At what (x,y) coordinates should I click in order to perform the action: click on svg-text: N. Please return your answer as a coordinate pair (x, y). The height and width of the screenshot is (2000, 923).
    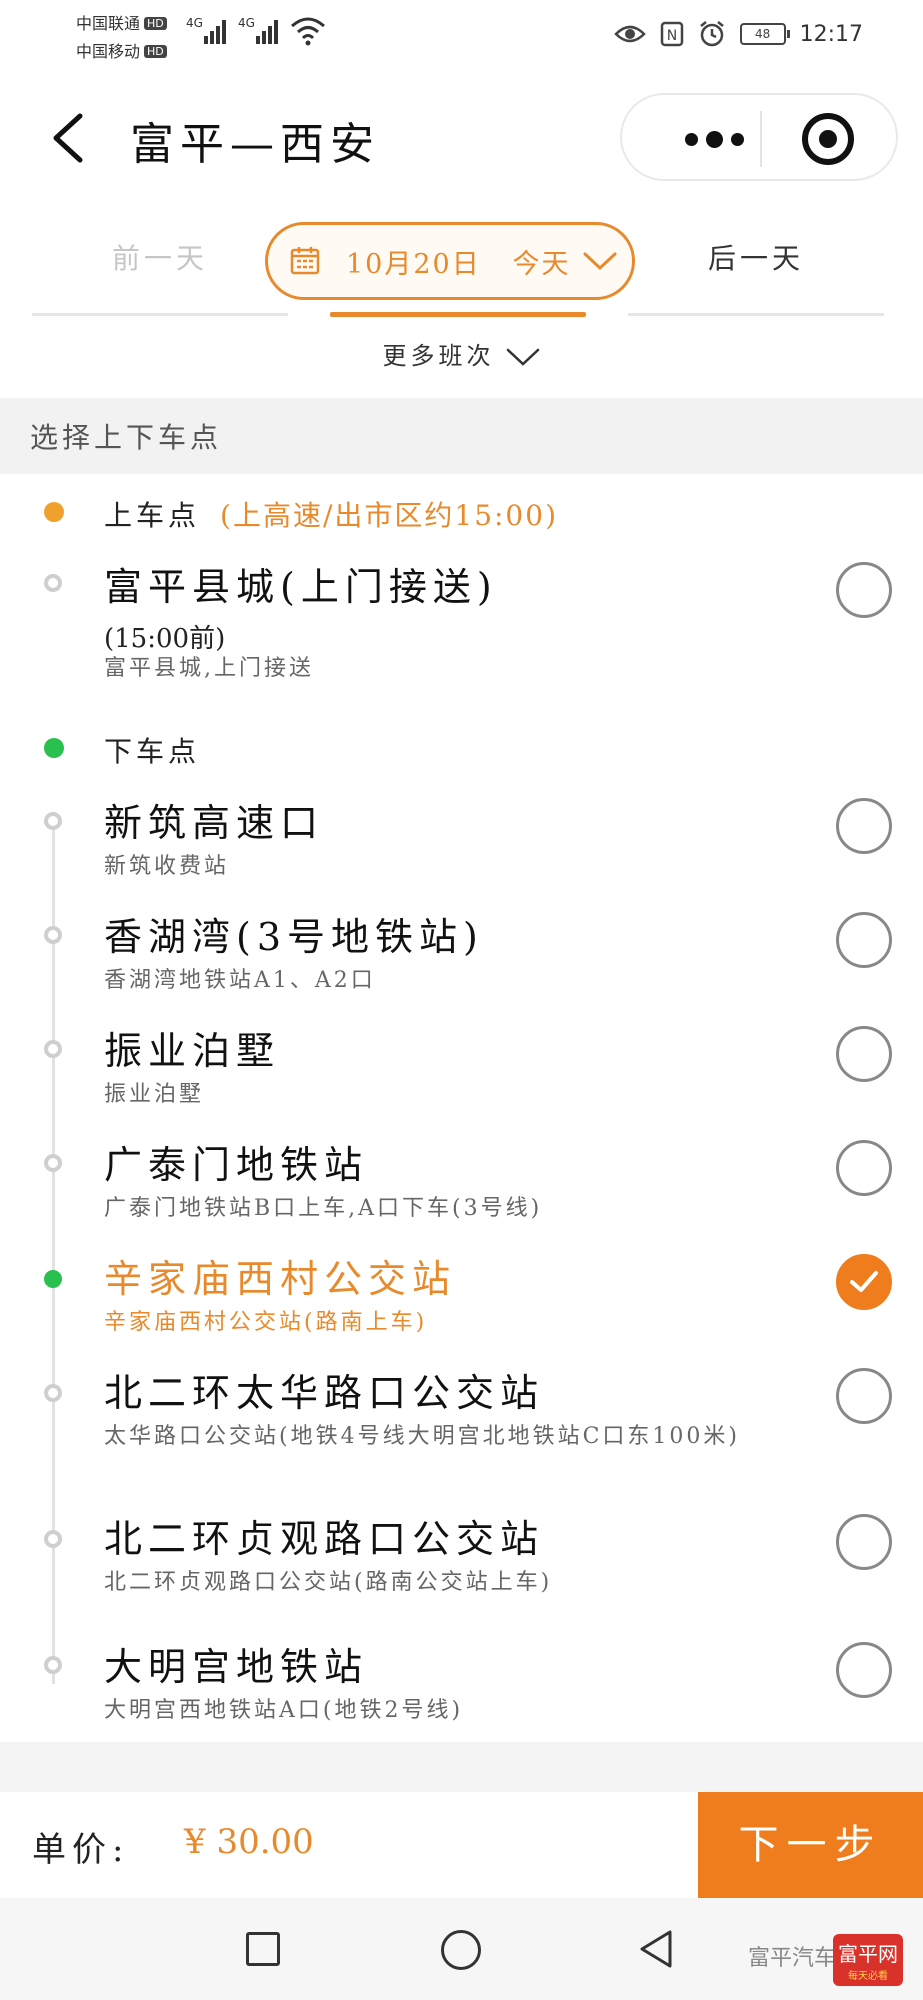
    Looking at the image, I should click on (671, 36).